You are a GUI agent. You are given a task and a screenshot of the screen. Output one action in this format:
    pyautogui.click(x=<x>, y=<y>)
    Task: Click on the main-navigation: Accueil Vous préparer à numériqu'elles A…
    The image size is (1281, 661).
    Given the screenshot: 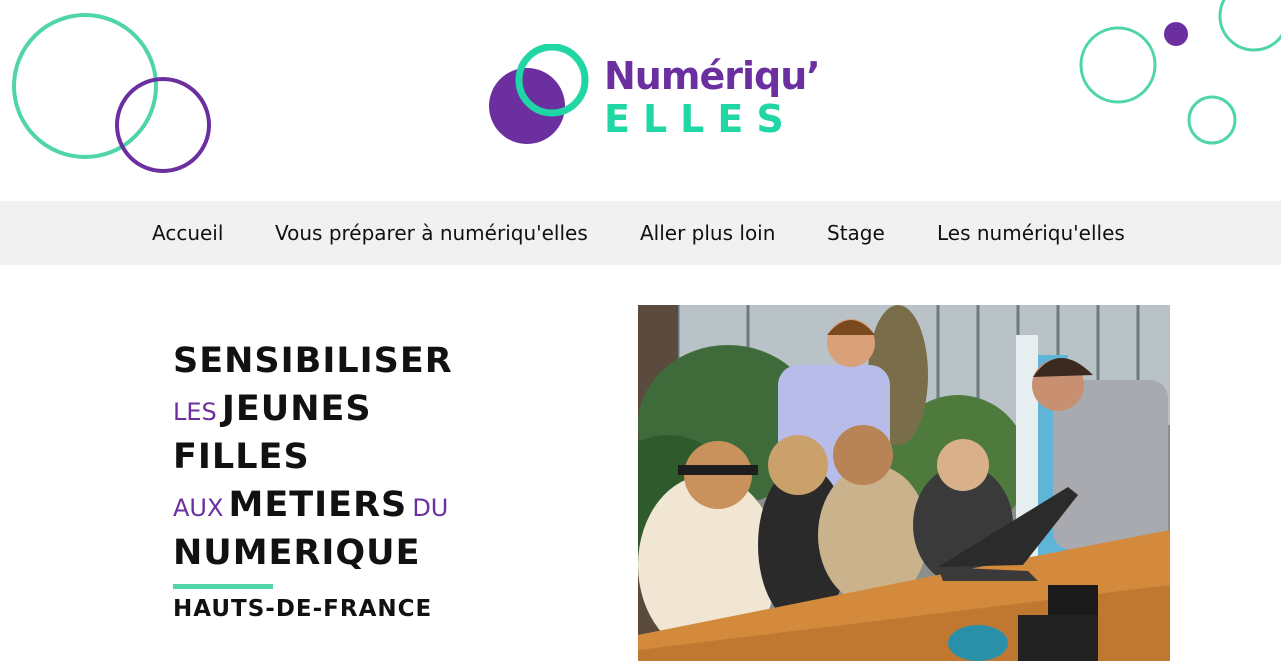 What is the action you would take?
    pyautogui.click(x=640, y=233)
    